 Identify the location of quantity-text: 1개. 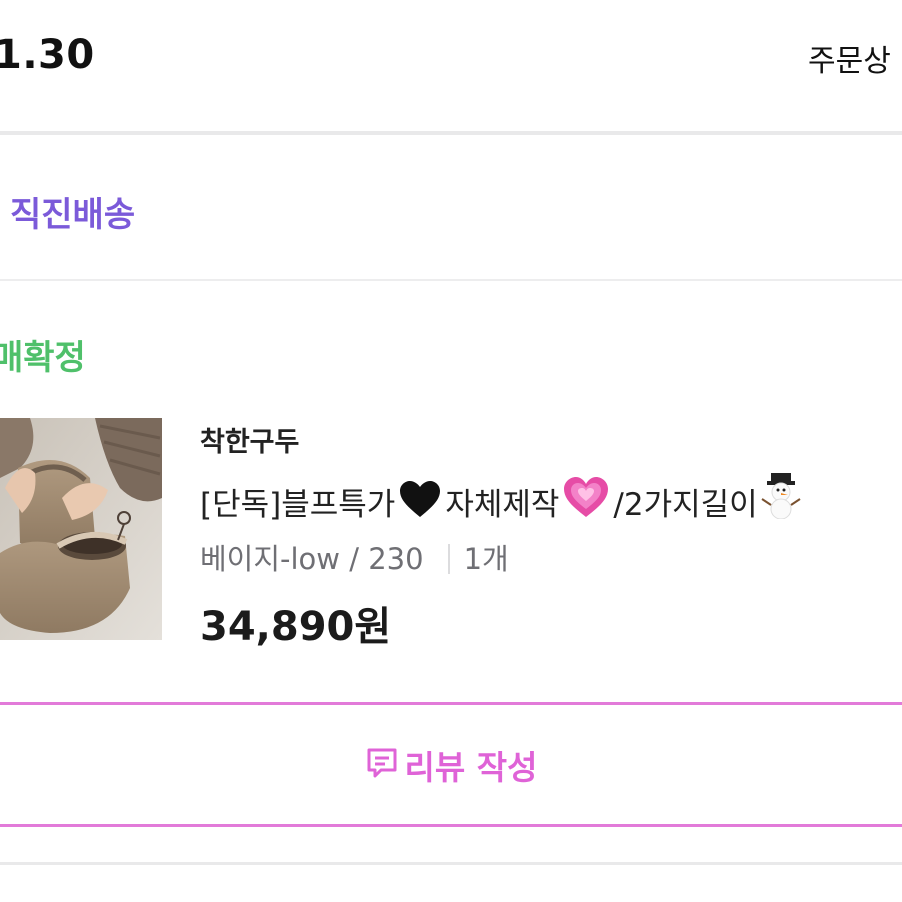
(486, 559).